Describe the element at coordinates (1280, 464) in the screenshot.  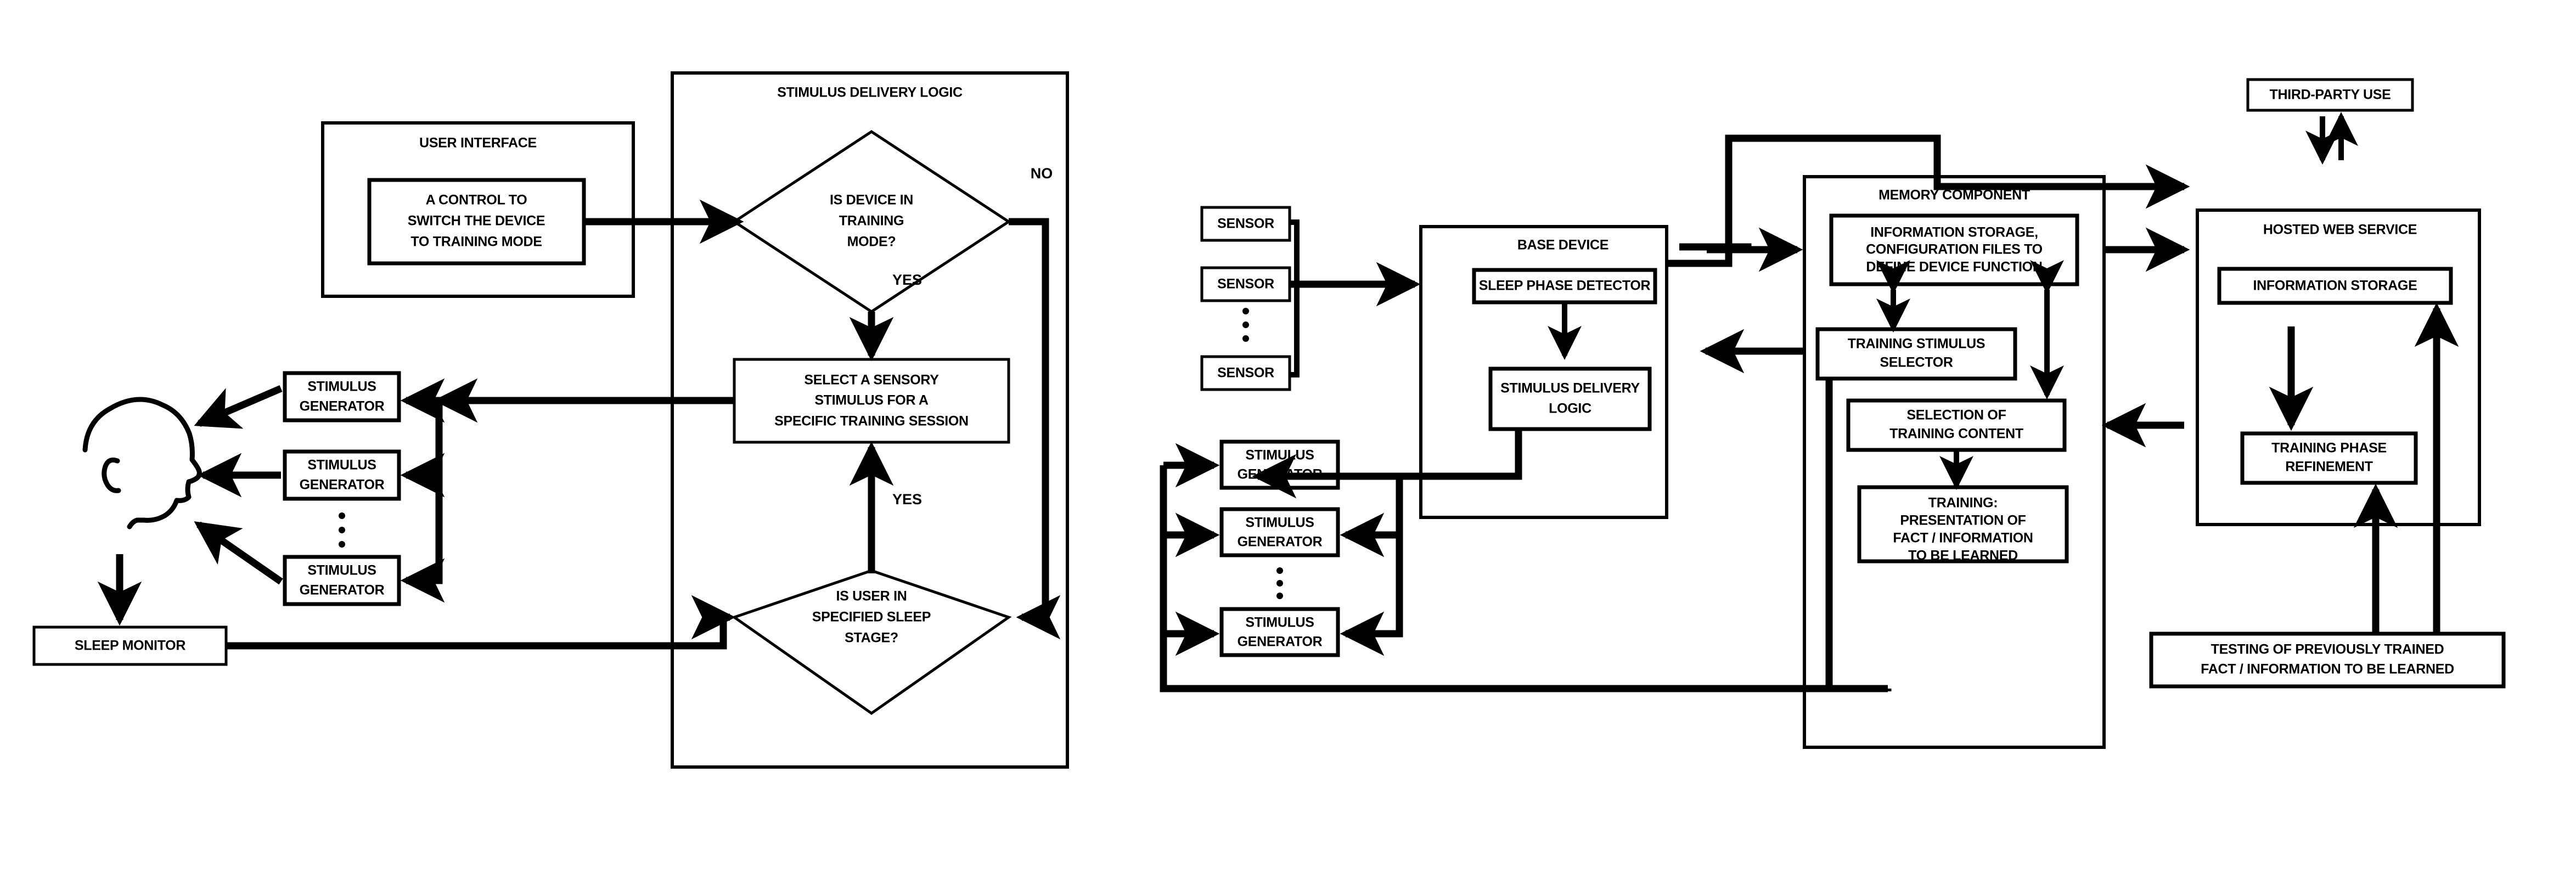
I see `right-stimulus-generator-1: STIMULUS GENERATOR` at that location.